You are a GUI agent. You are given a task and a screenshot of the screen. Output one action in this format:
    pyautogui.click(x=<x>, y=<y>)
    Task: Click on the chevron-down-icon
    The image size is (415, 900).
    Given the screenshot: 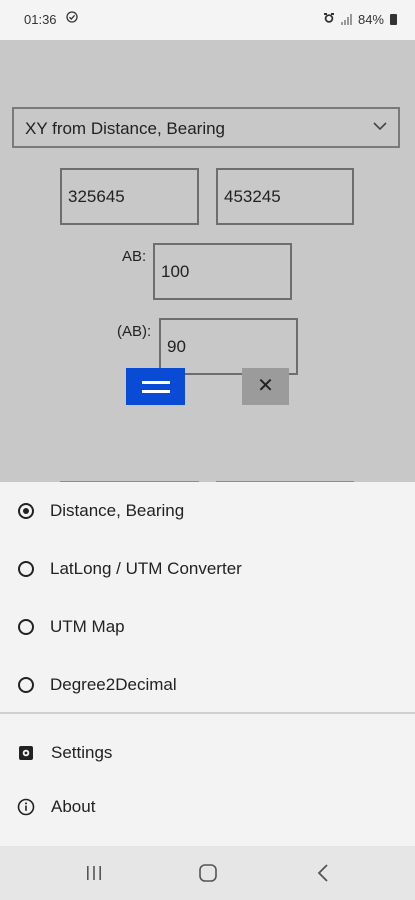 What is the action you would take?
    pyautogui.click(x=380, y=128)
    